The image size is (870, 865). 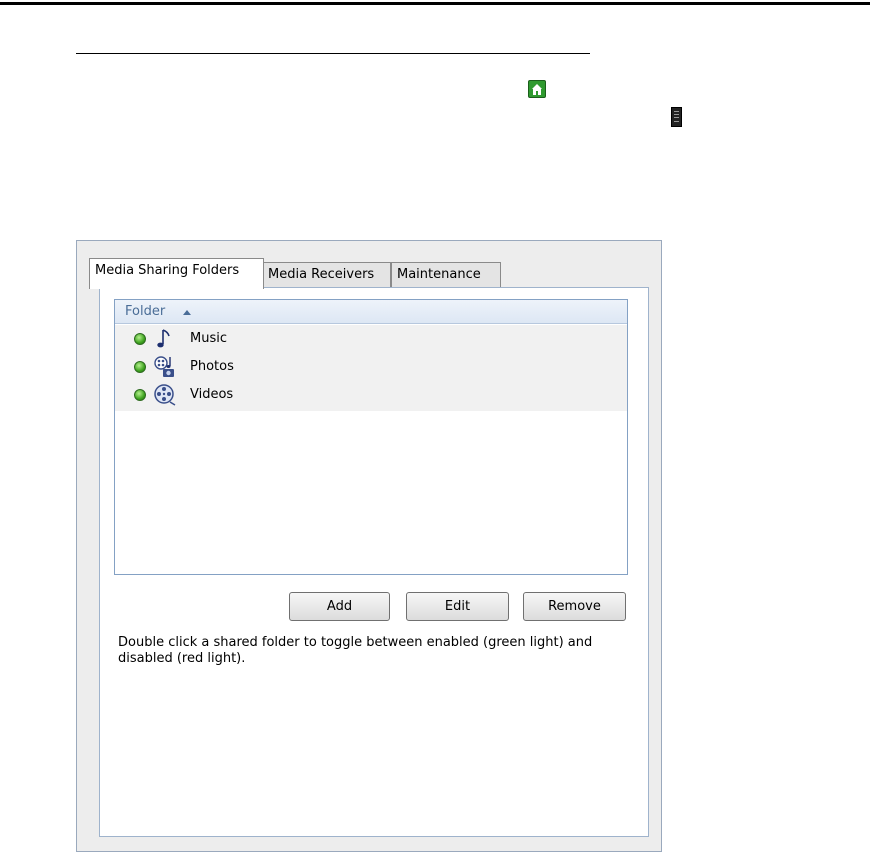 What do you see at coordinates (339, 606) in the screenshot?
I see `add-button: Add` at bounding box center [339, 606].